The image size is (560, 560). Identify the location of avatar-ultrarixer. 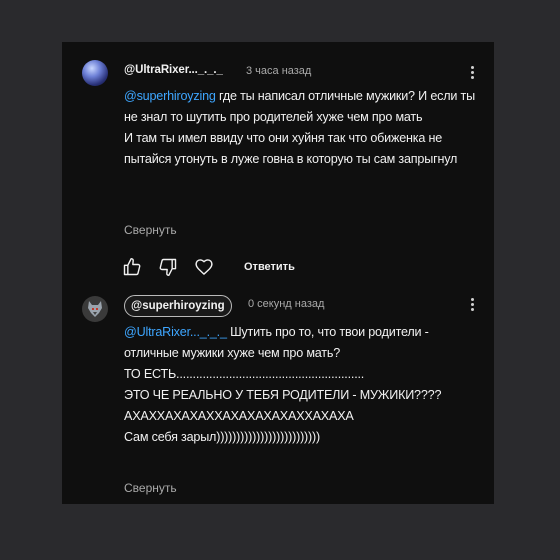
(95, 73).